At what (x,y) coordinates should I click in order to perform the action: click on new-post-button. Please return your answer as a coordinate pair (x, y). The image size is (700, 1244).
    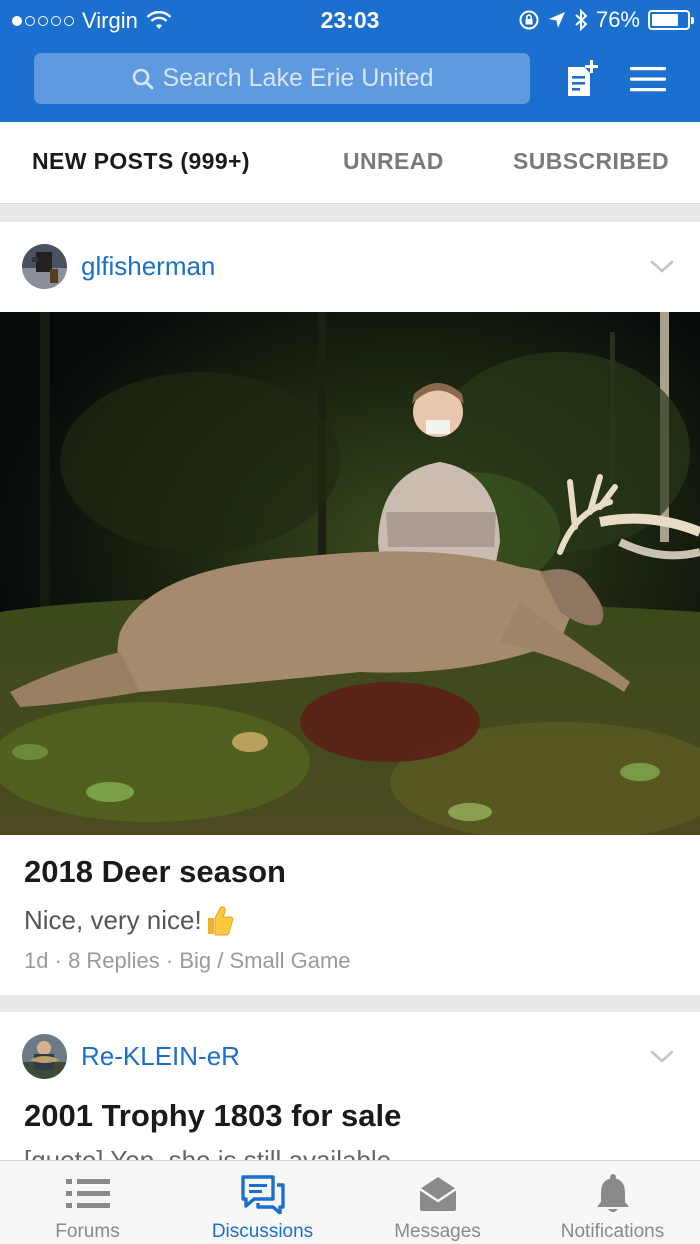
    Looking at the image, I should click on (582, 79).